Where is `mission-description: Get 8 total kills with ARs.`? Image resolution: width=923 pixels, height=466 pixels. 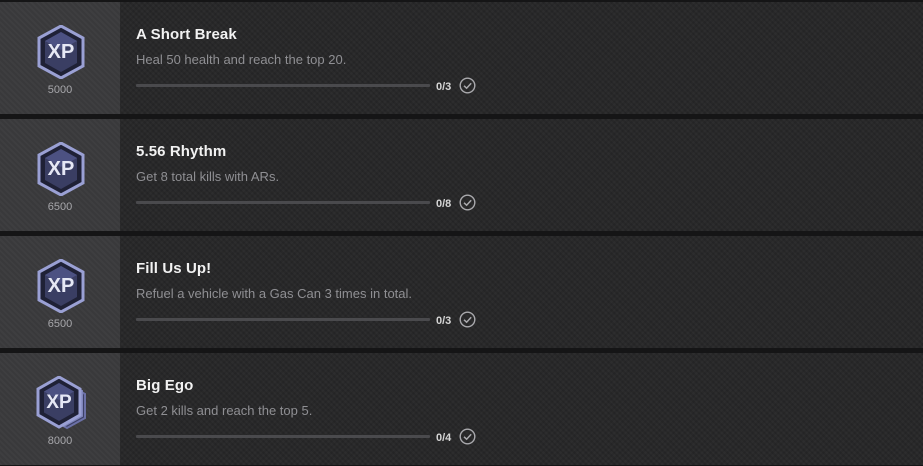
mission-description: Get 8 total kills with ARs. is located at coordinates (208, 176).